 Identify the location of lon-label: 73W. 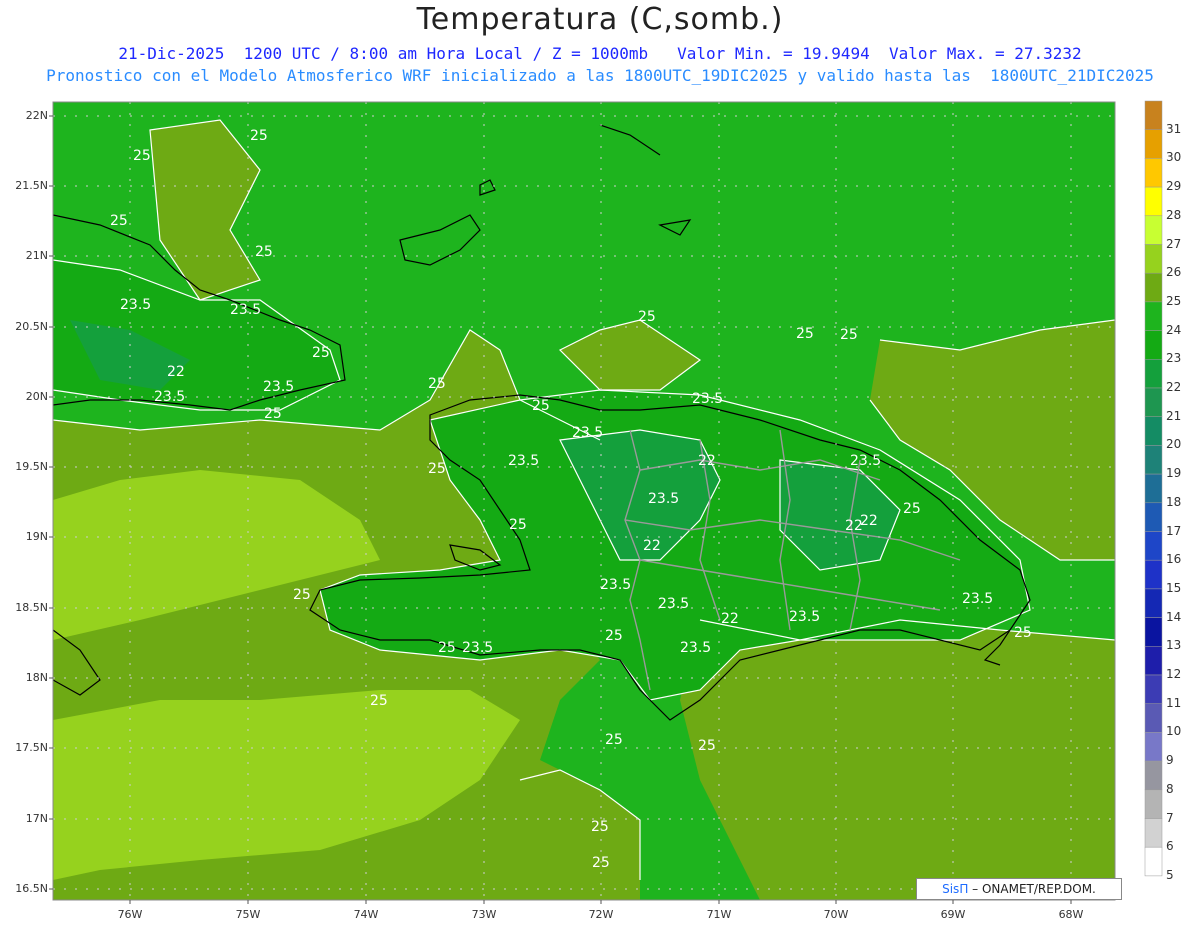
(484, 914).